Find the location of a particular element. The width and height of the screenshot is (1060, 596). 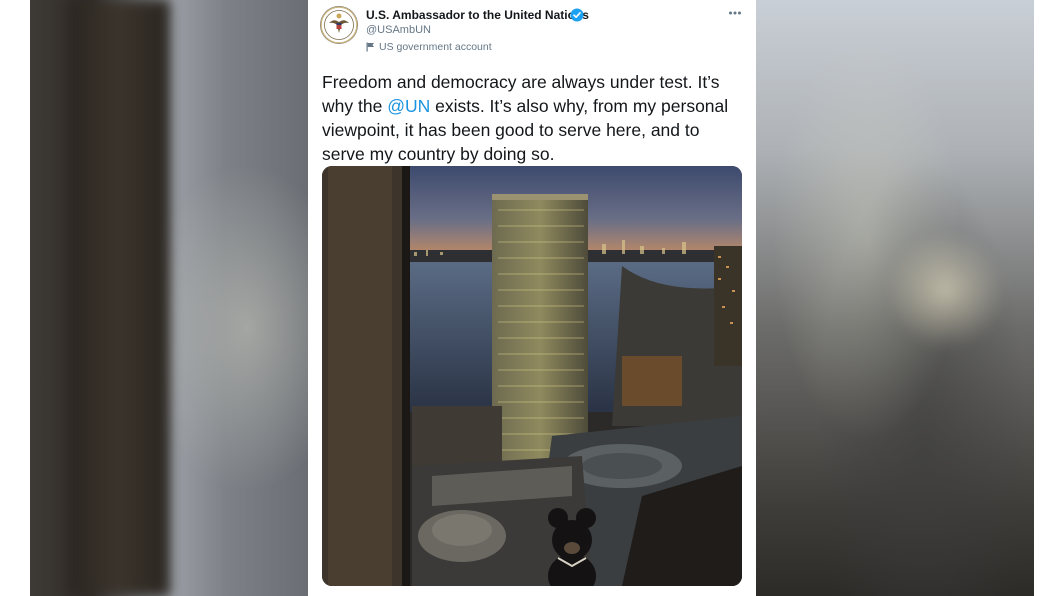

verified-badge-icon is located at coordinates (577, 15).